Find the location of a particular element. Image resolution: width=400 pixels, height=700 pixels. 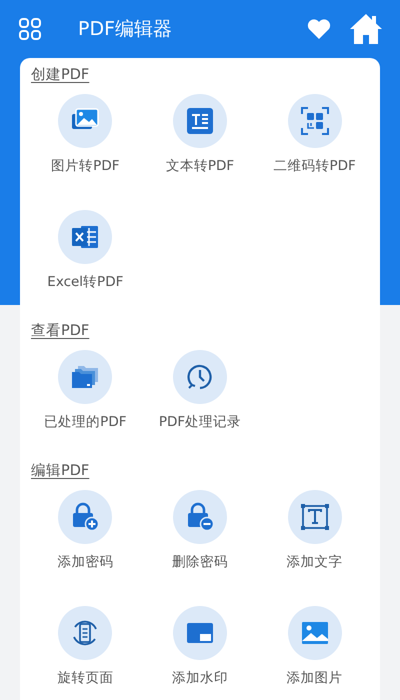

tool-label: 二维码转PDF is located at coordinates (315, 166).